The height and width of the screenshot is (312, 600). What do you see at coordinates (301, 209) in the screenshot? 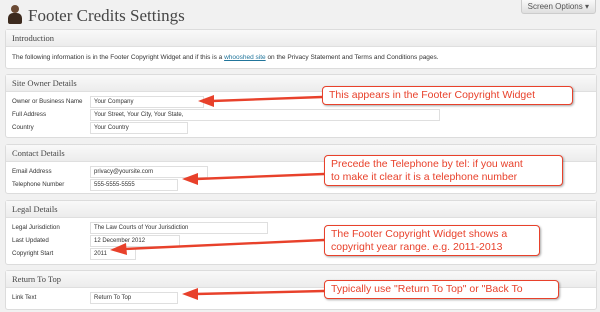
I see `legal-heading: Legal Details` at bounding box center [301, 209].